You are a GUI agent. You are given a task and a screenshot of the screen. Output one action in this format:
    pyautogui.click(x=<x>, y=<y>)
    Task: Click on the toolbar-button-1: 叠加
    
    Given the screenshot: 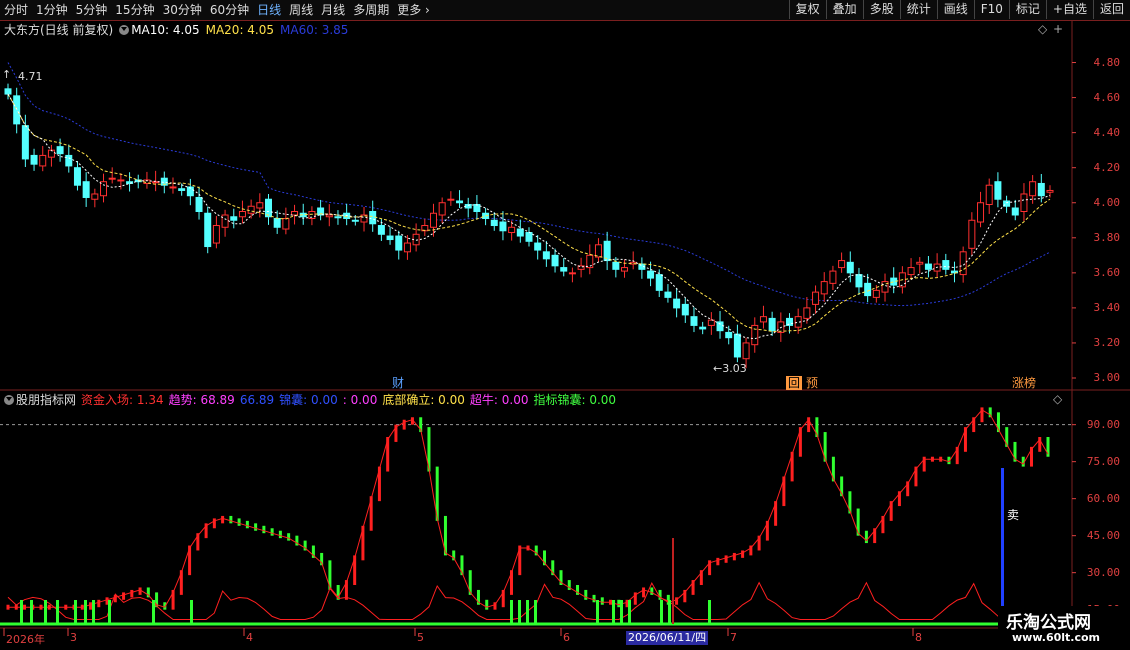 What is the action you would take?
    pyautogui.click(x=844, y=9)
    